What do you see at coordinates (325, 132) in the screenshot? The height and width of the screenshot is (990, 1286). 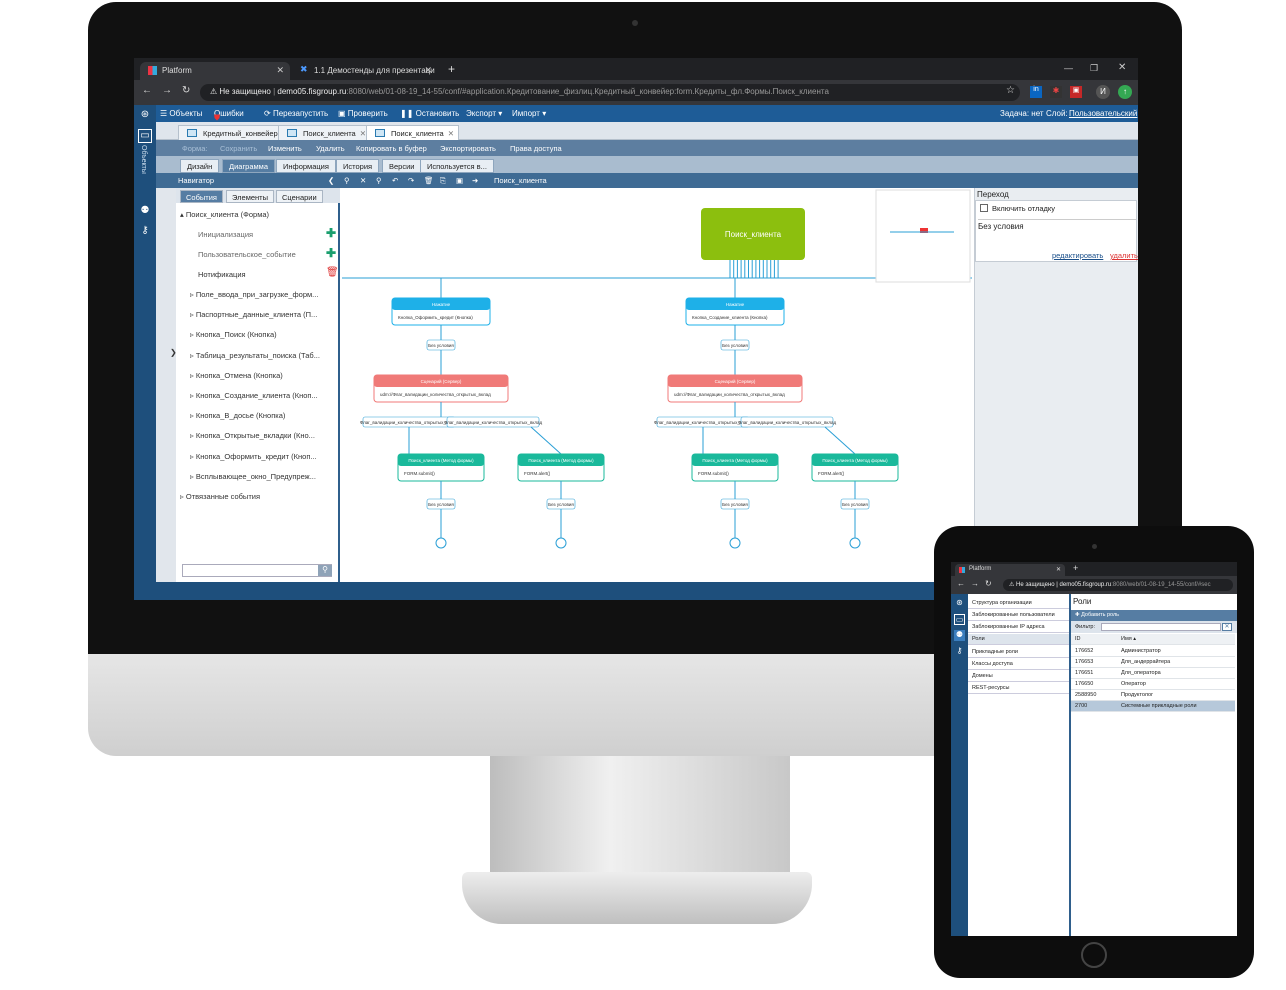 I see `doc-tab-search-client: Поиск_клиента ✕` at bounding box center [325, 132].